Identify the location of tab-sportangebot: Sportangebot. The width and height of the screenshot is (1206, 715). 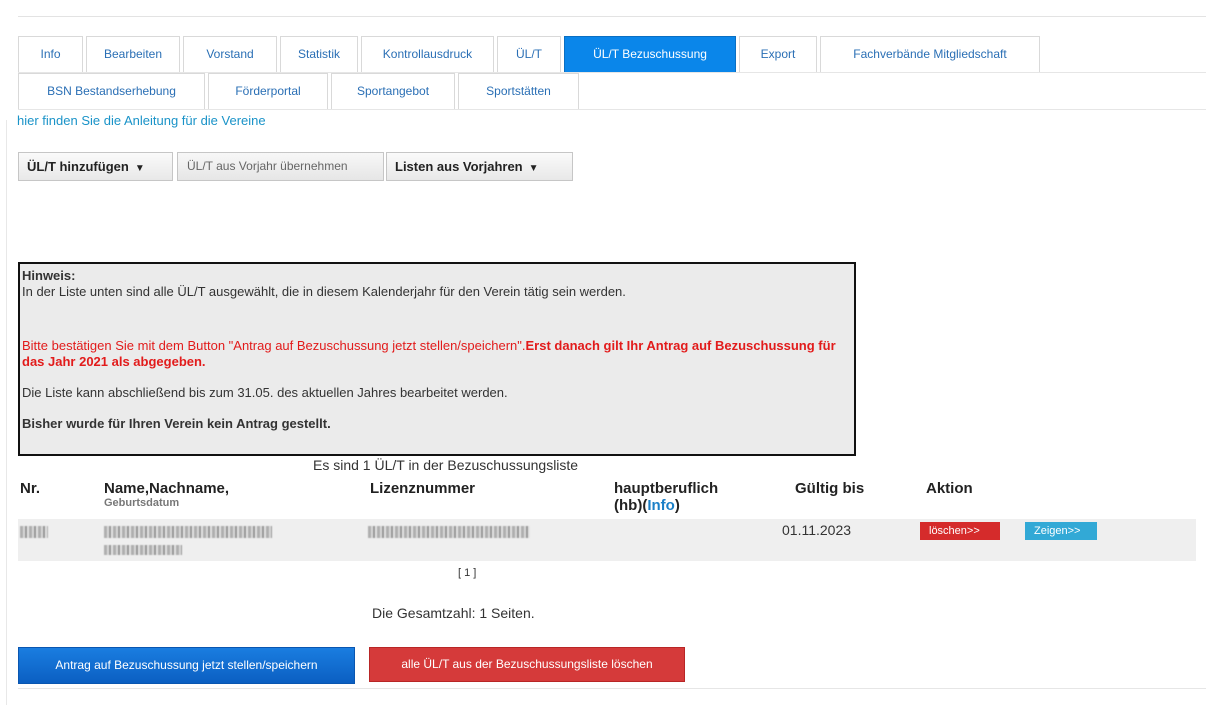
(393, 91).